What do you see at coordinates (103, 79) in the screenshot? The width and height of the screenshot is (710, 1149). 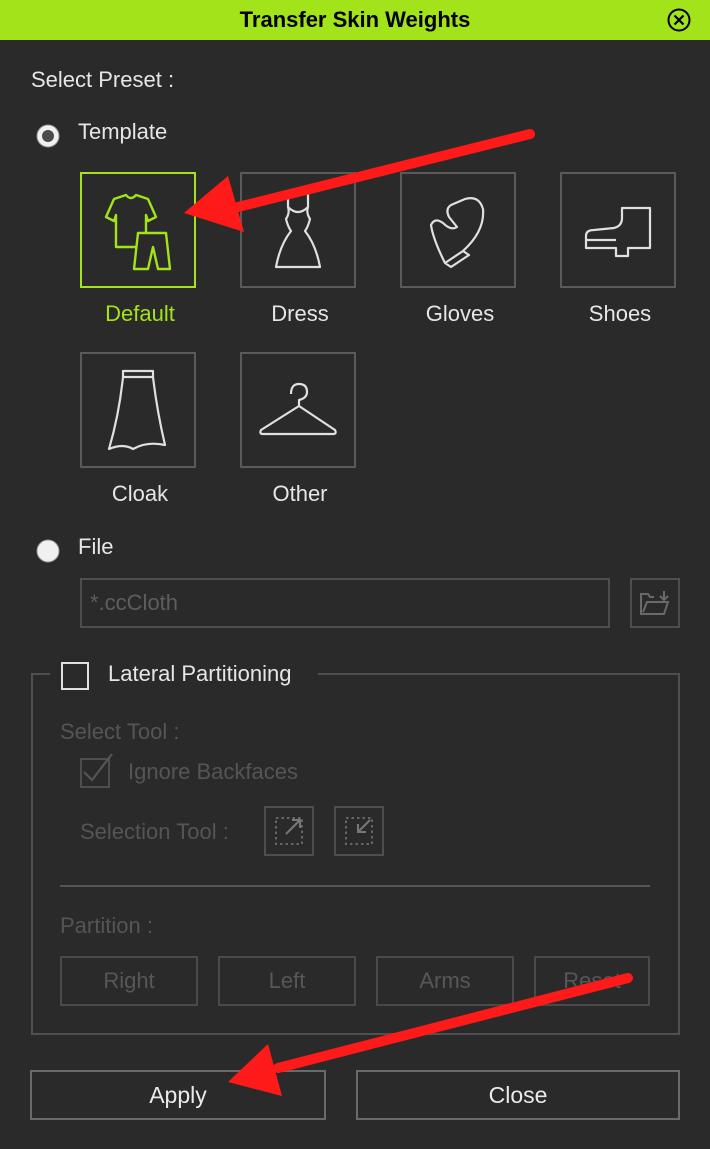 I see `select-preset-label: Select Preset :` at bounding box center [103, 79].